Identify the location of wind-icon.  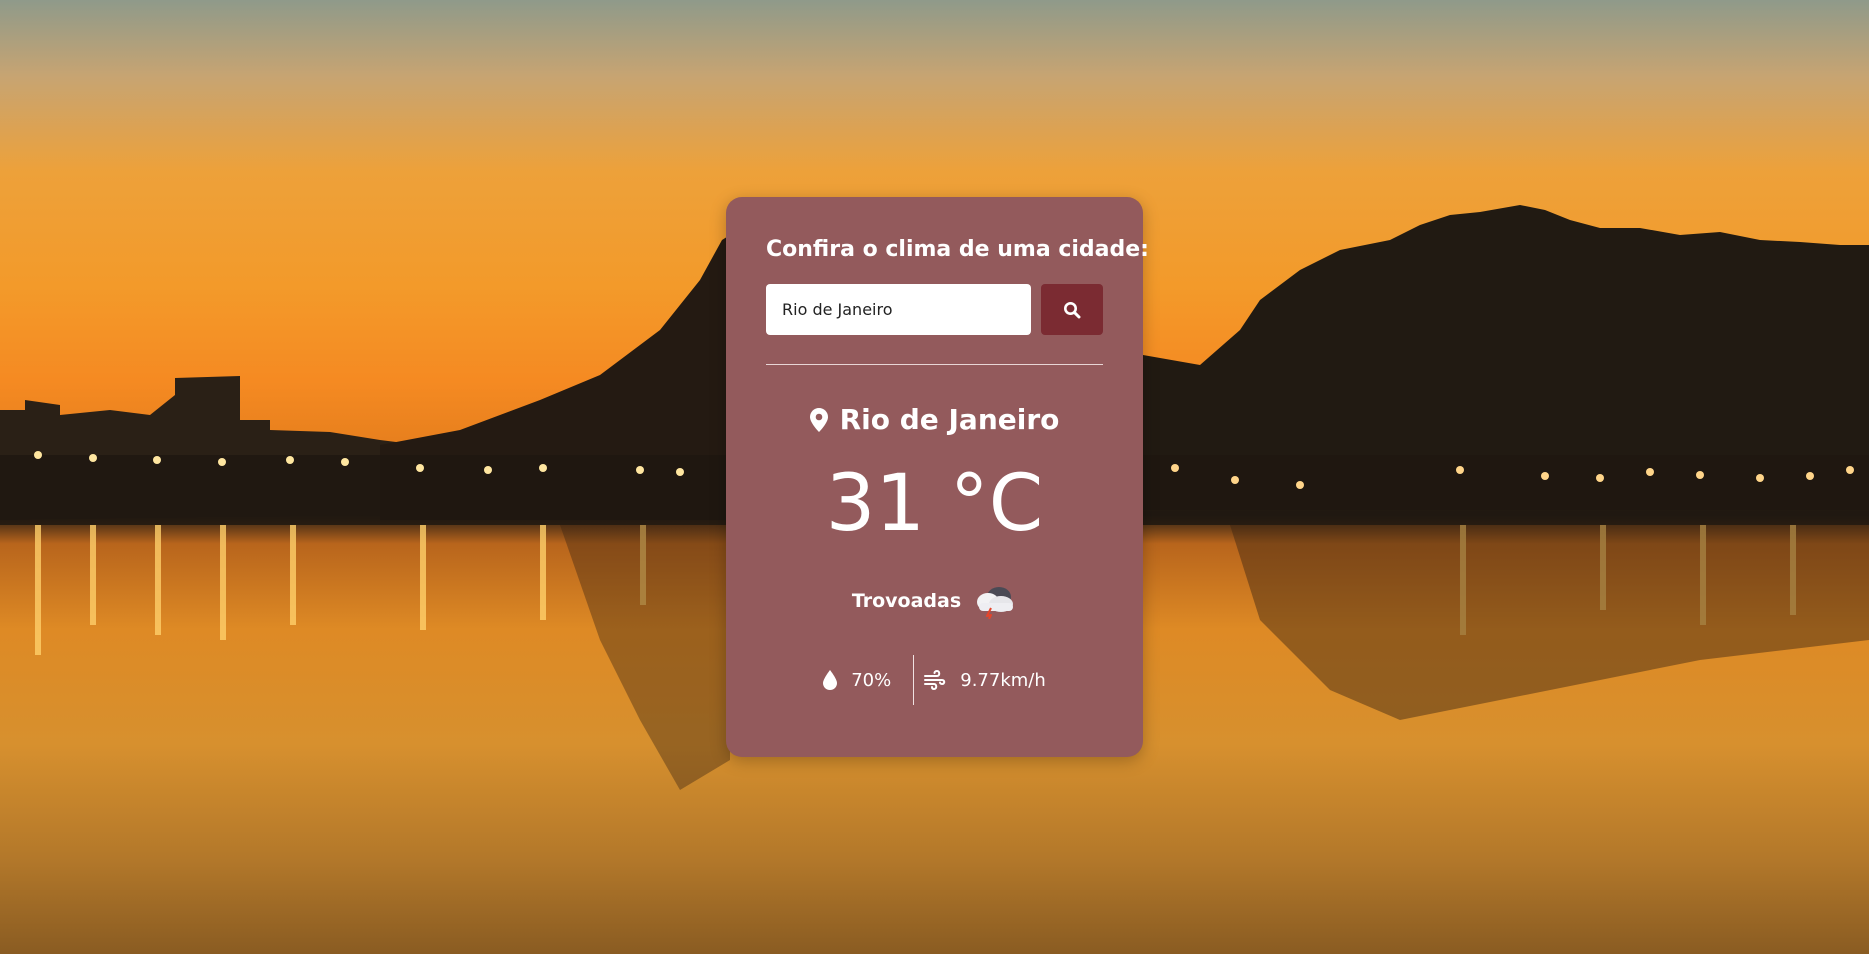
(935, 680).